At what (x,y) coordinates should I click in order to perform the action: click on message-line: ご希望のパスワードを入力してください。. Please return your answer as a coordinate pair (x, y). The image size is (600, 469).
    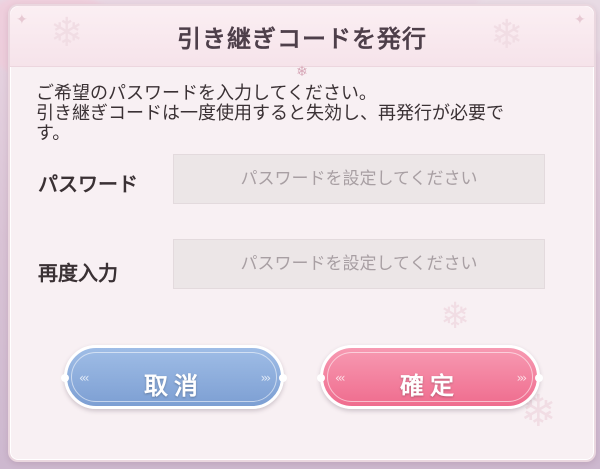
    Looking at the image, I should click on (206, 93).